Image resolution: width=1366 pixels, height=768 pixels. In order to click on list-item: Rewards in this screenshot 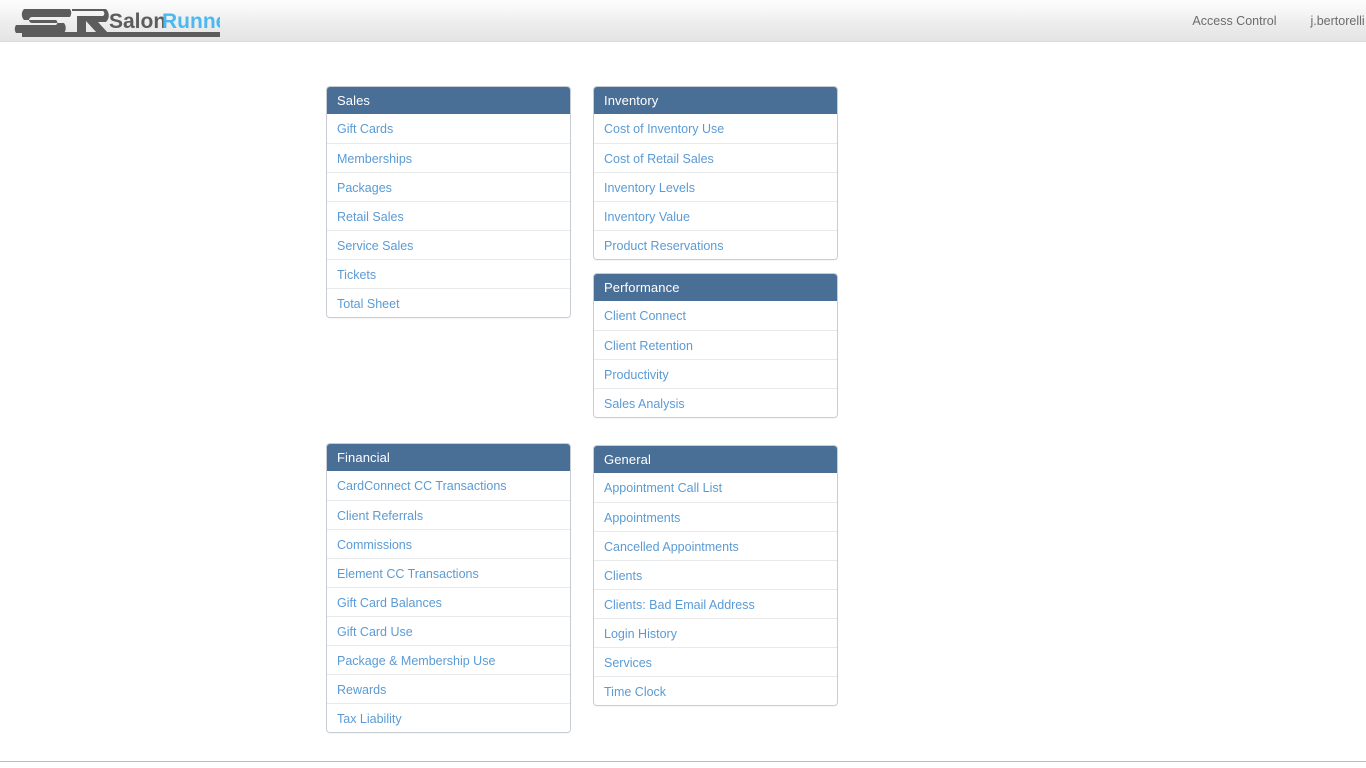, I will do `click(448, 688)`.